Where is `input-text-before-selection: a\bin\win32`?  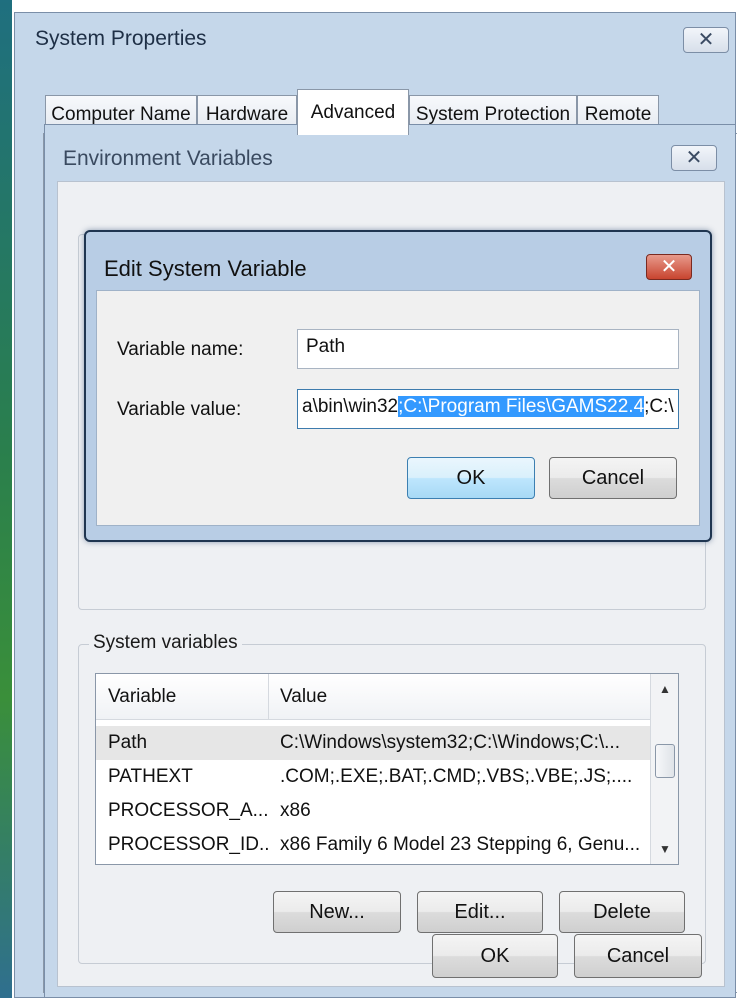
input-text-before-selection: a\bin\win32 is located at coordinates (350, 406).